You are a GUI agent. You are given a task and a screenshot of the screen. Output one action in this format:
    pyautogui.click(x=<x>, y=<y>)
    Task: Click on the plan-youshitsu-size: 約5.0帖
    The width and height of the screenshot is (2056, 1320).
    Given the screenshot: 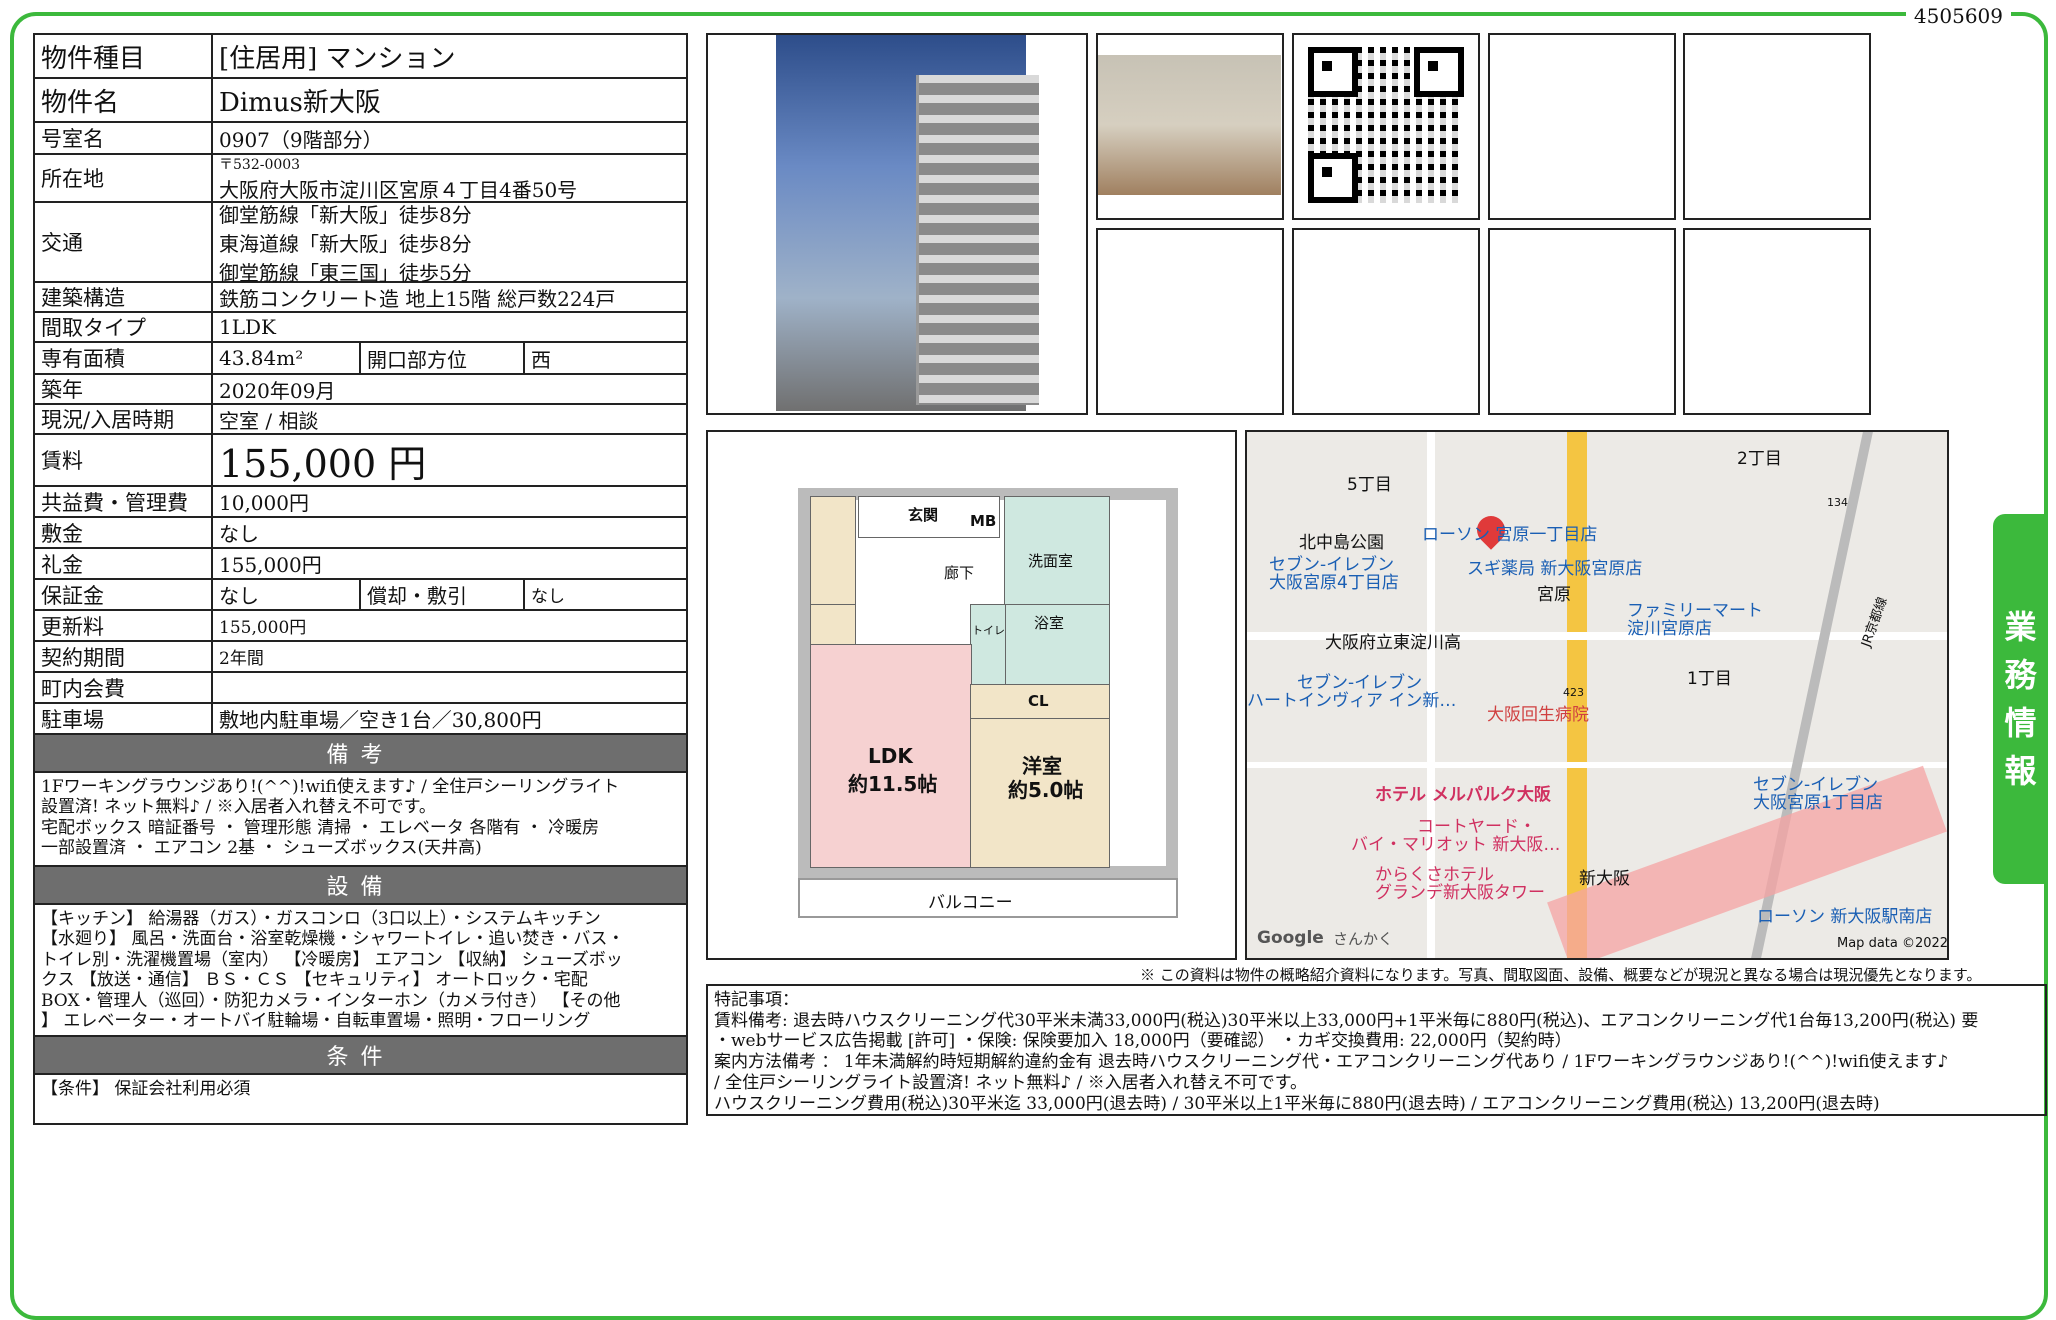 What is the action you would take?
    pyautogui.click(x=1046, y=790)
    